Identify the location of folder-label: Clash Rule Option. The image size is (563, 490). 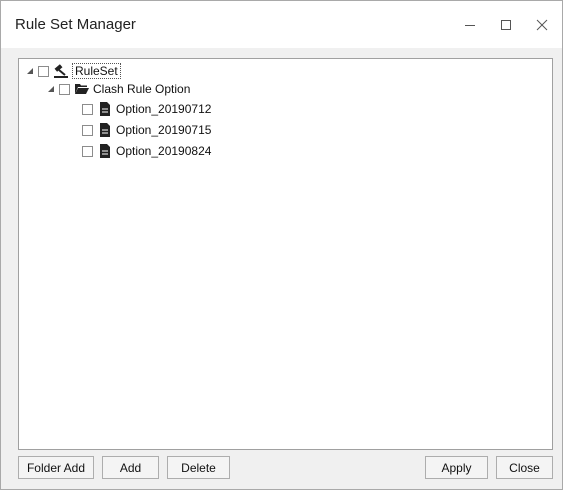
(142, 89).